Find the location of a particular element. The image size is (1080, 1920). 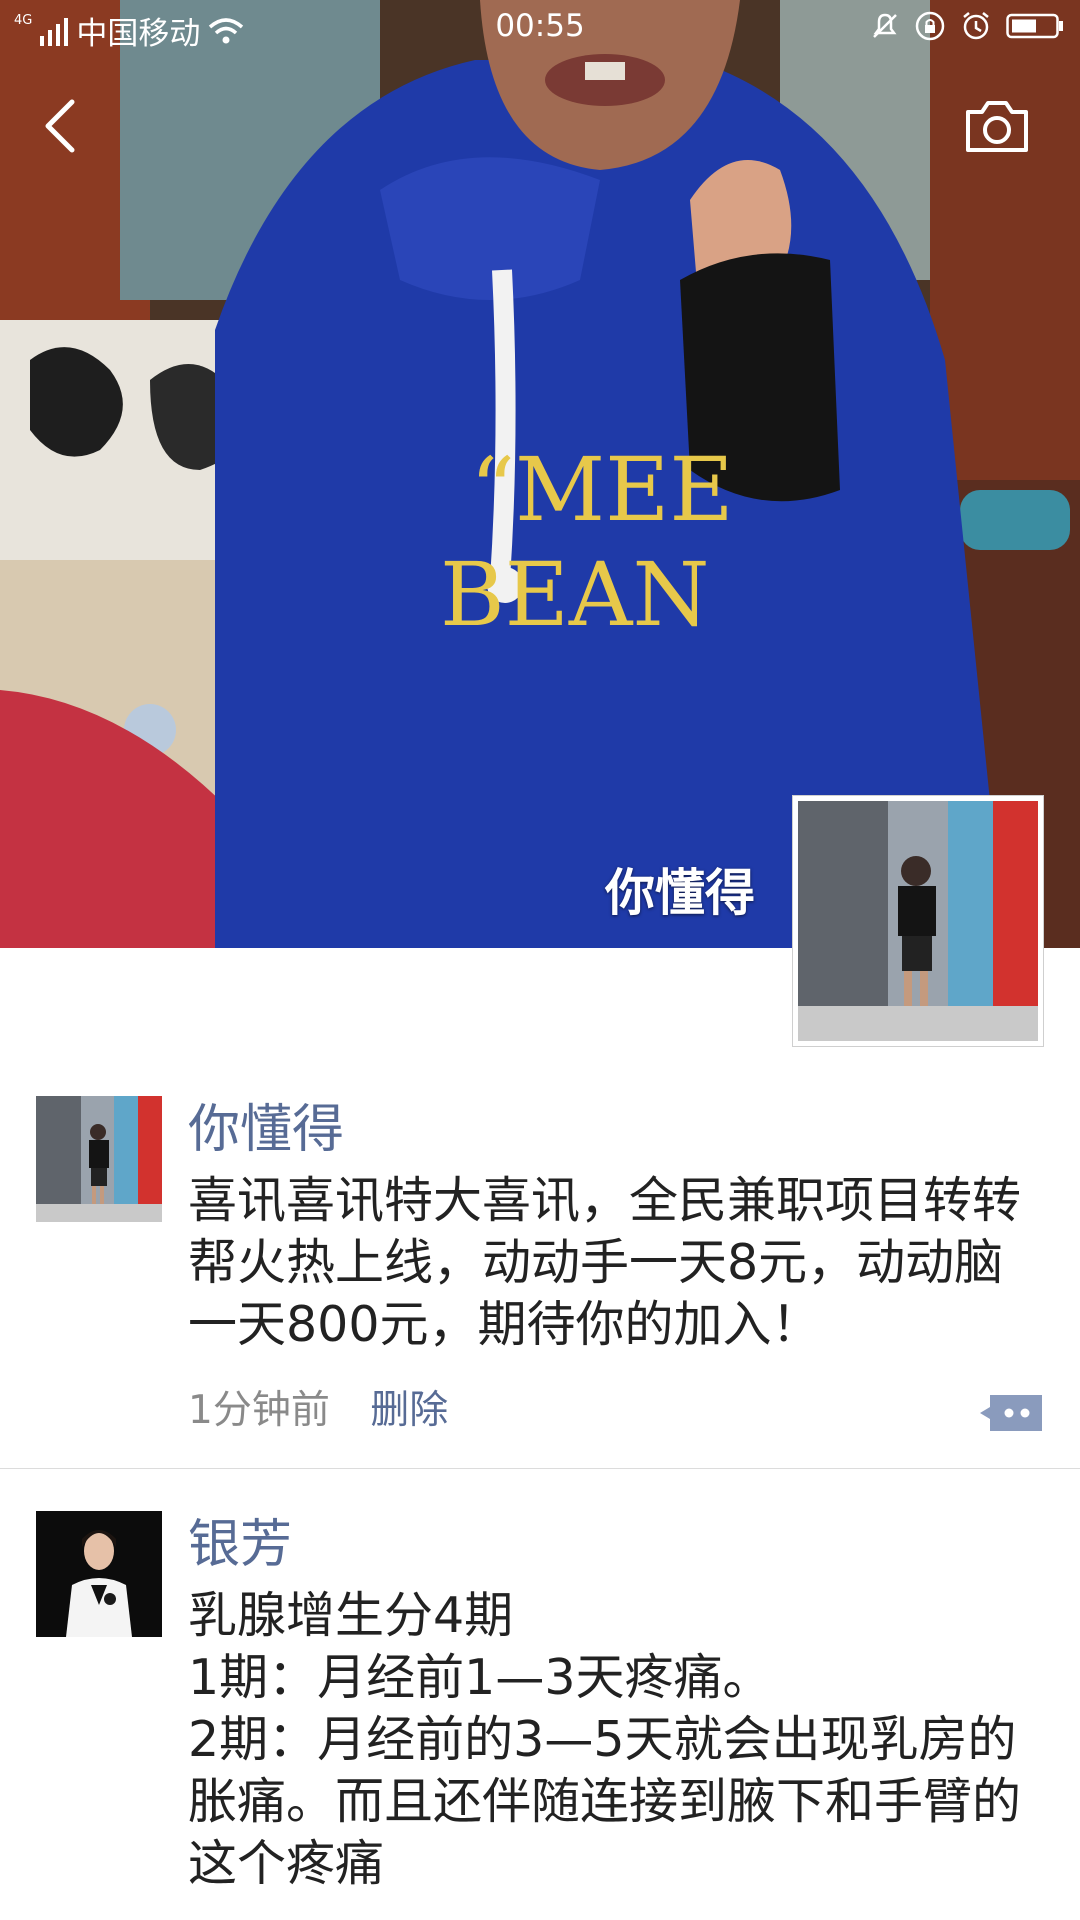

profile-avatar is located at coordinates (918, 921).